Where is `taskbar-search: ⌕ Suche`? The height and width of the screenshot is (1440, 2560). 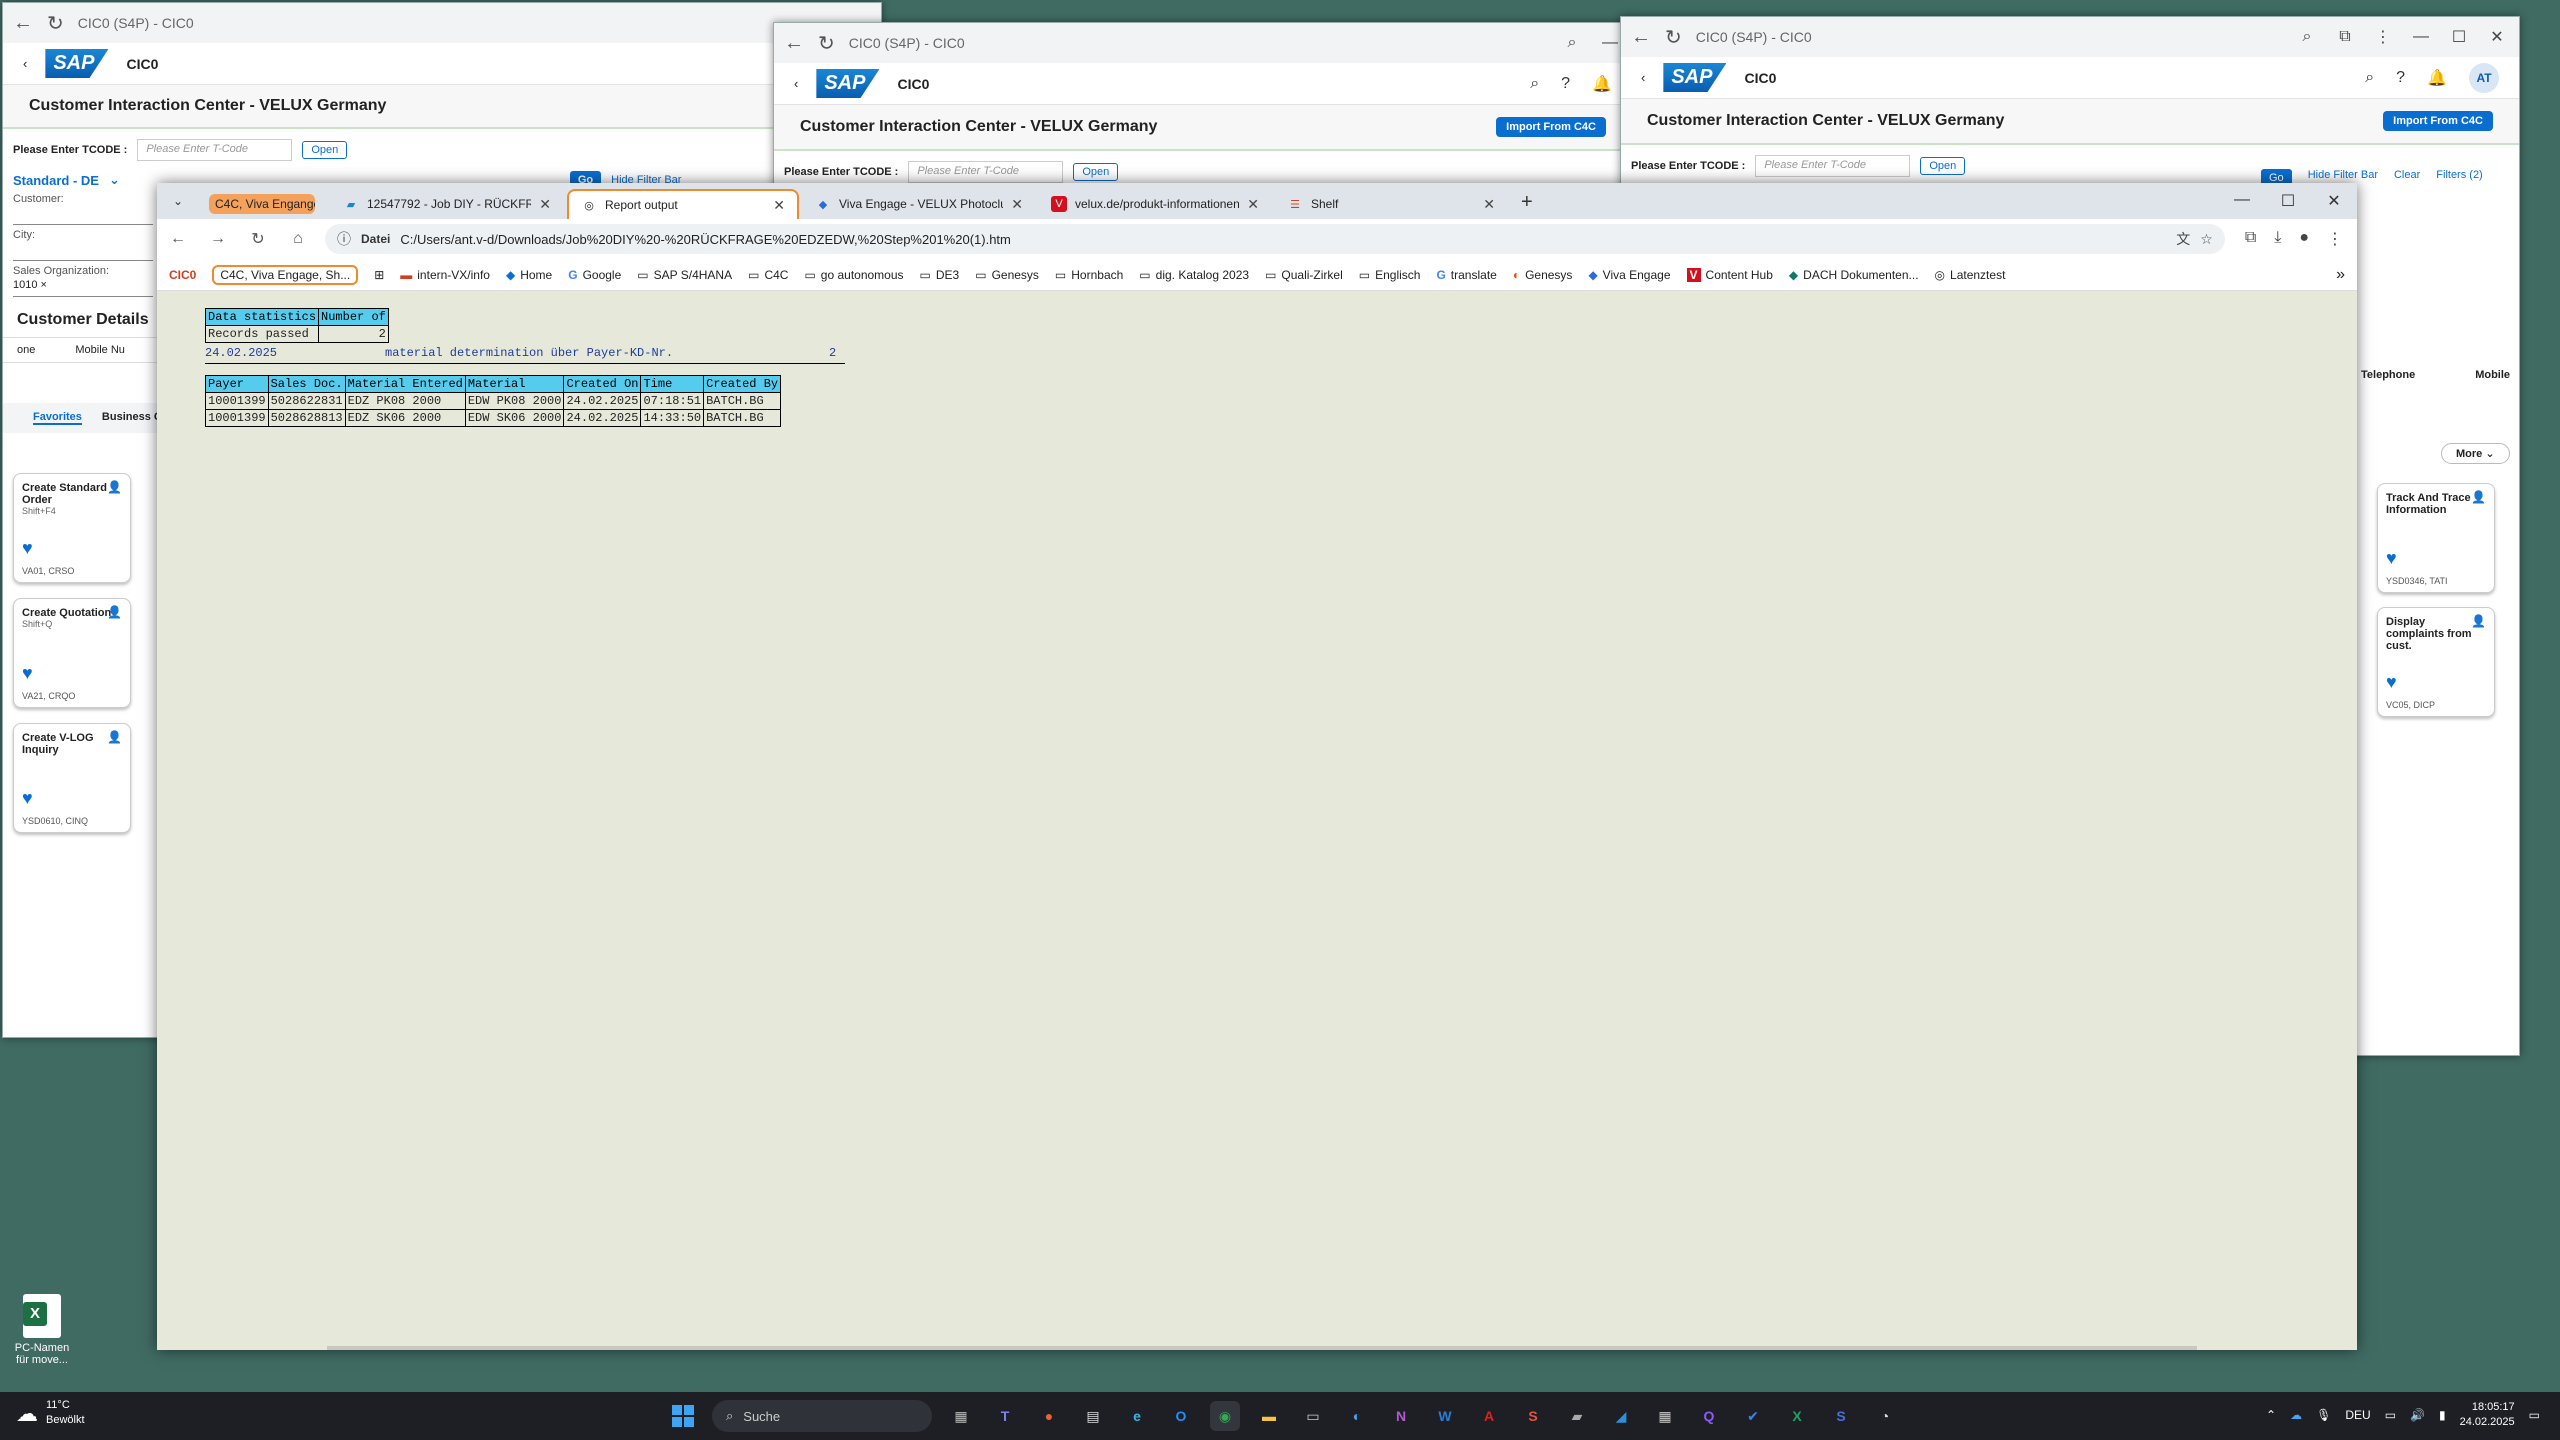 taskbar-search: ⌕ Suche is located at coordinates (822, 1416).